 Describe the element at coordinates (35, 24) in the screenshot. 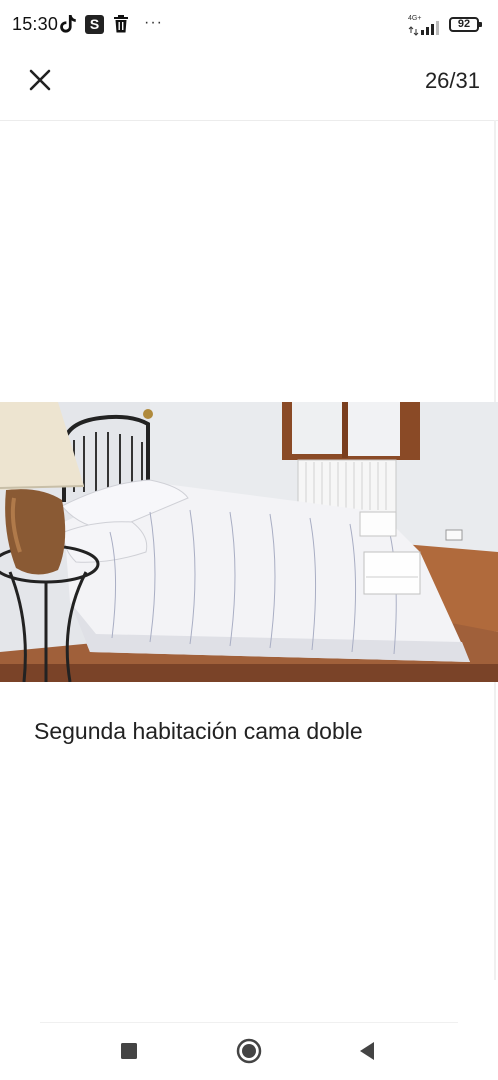

I see `status-time: 15:30` at that location.